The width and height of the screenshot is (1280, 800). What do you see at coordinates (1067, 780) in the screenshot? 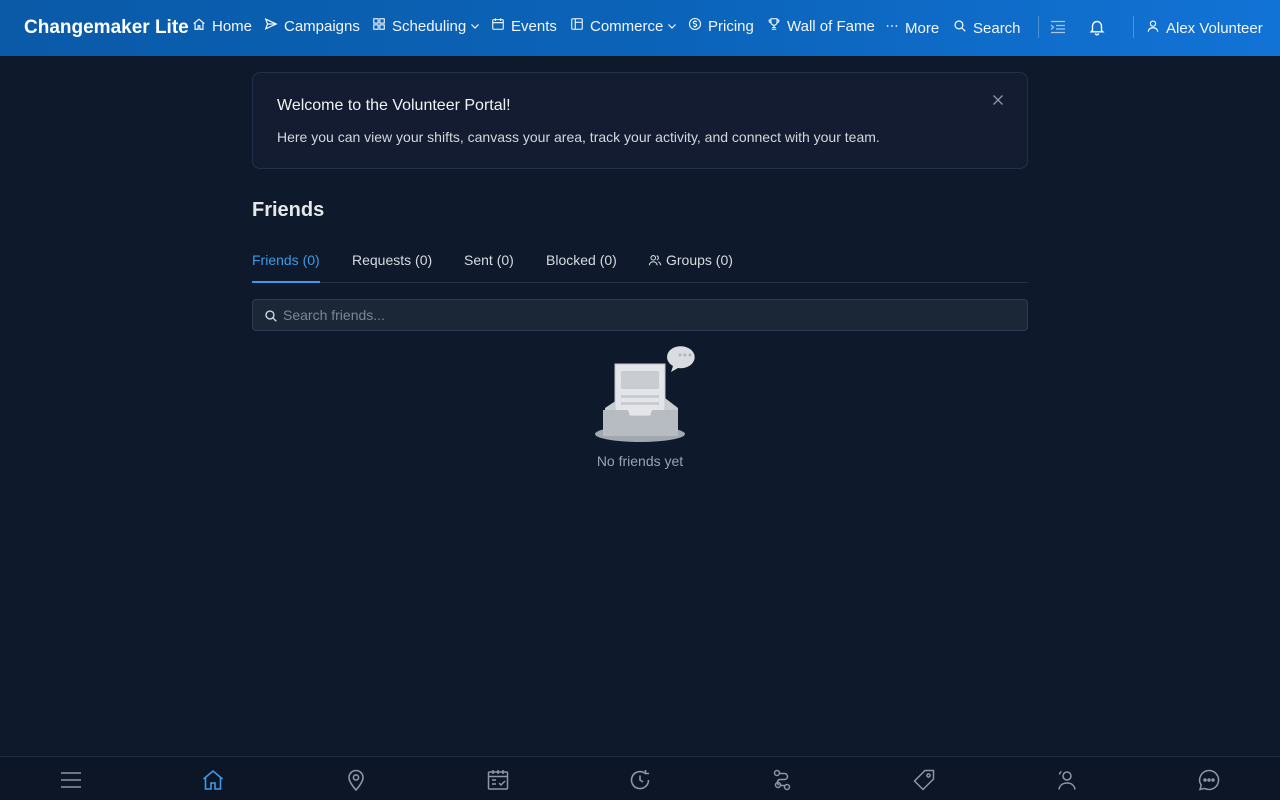
I see `bottom-nav-friends` at bounding box center [1067, 780].